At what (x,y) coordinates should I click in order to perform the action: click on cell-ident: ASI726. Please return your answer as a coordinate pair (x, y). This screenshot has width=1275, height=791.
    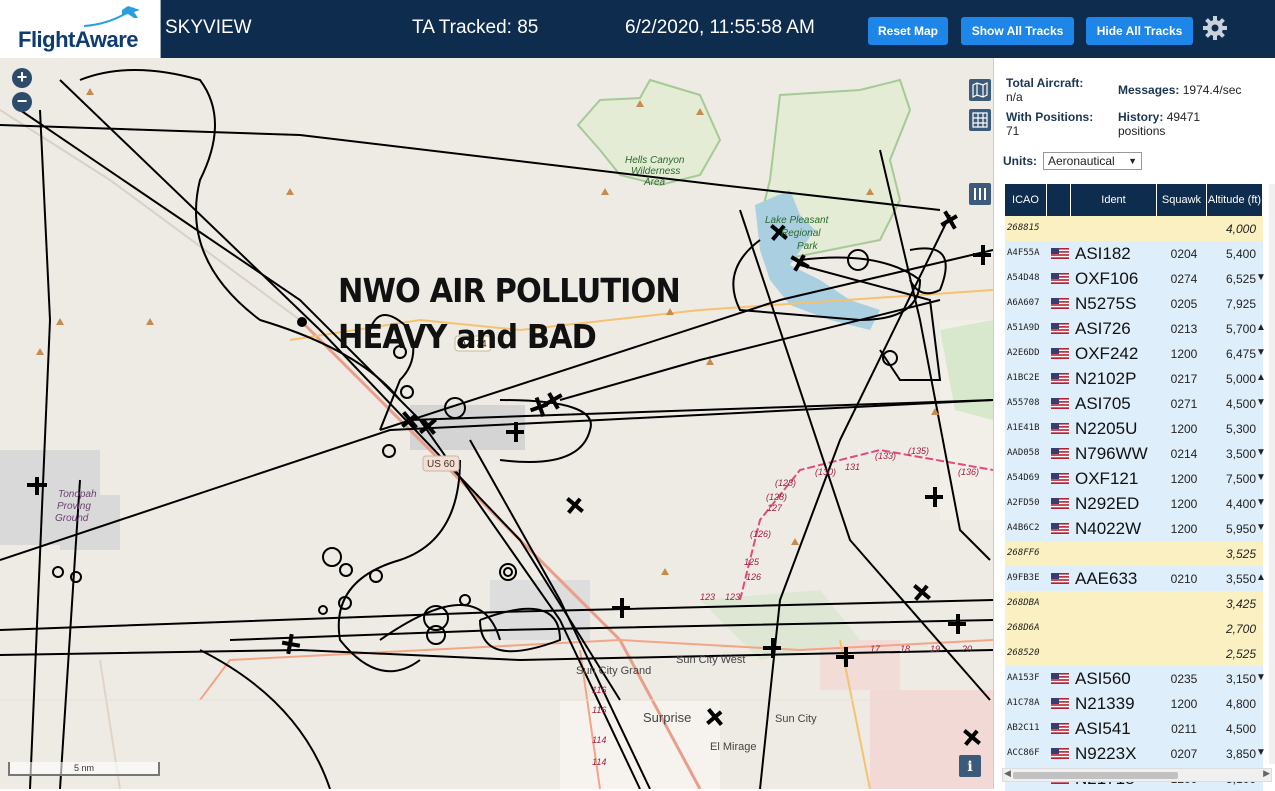
    Looking at the image, I should click on (1103, 328).